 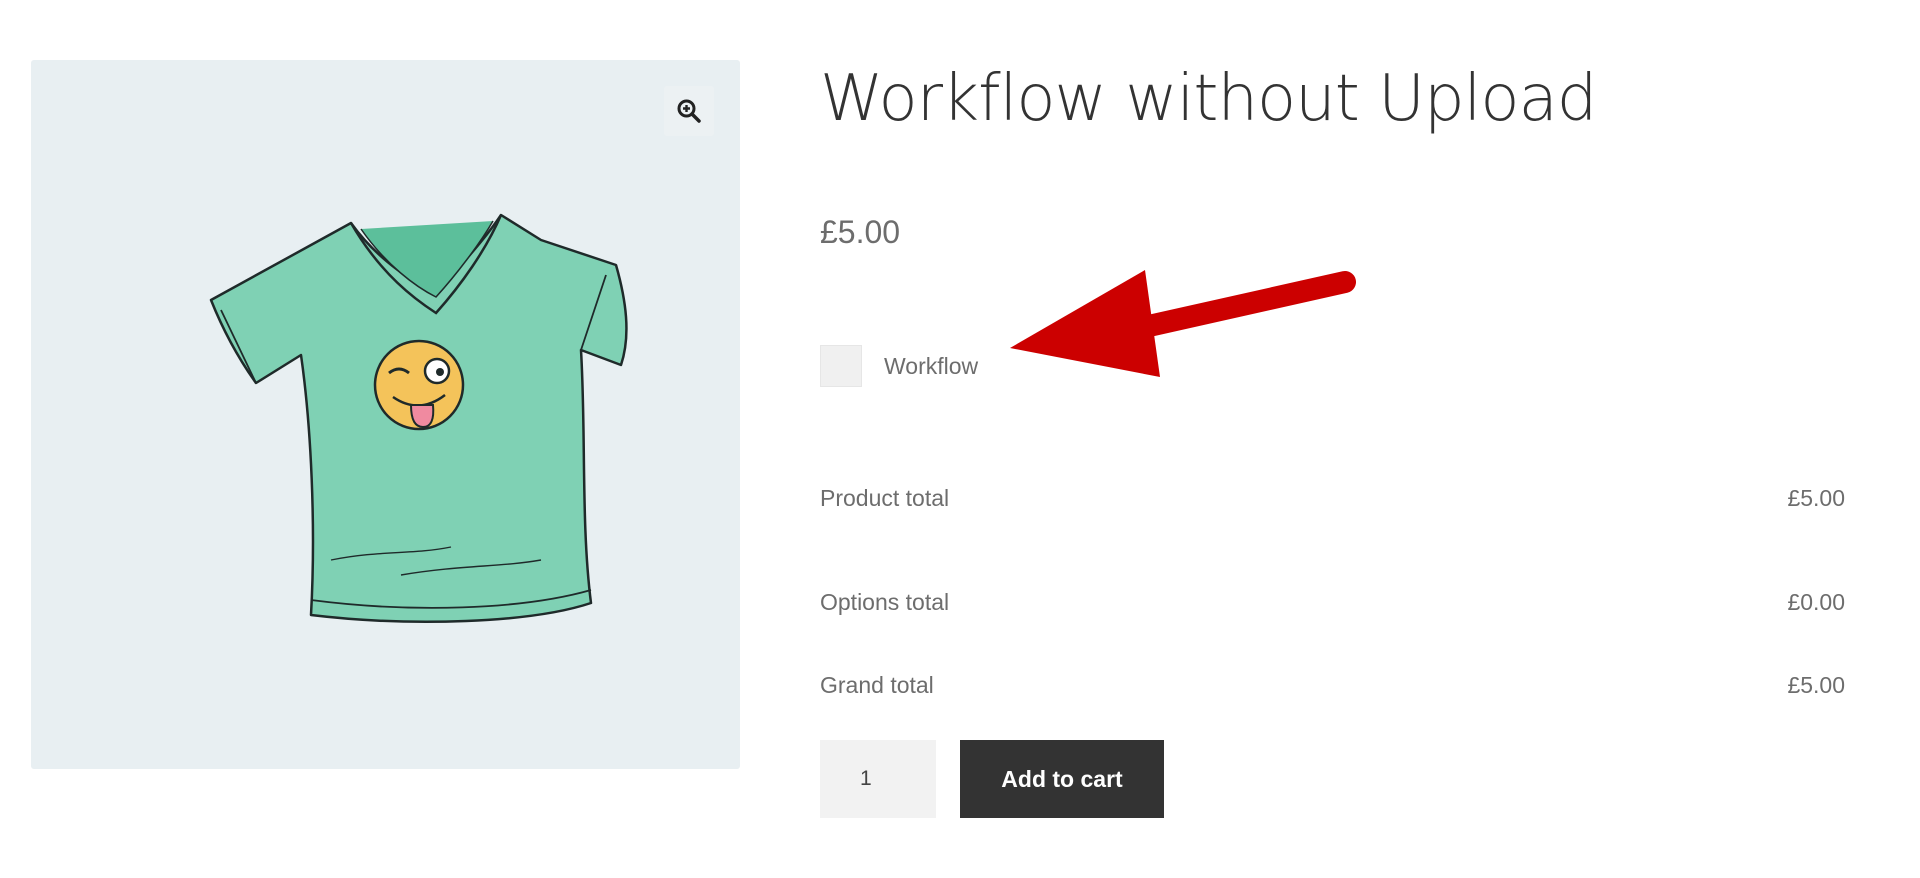 What do you see at coordinates (885, 602) in the screenshot?
I see `total-label: Options total` at bounding box center [885, 602].